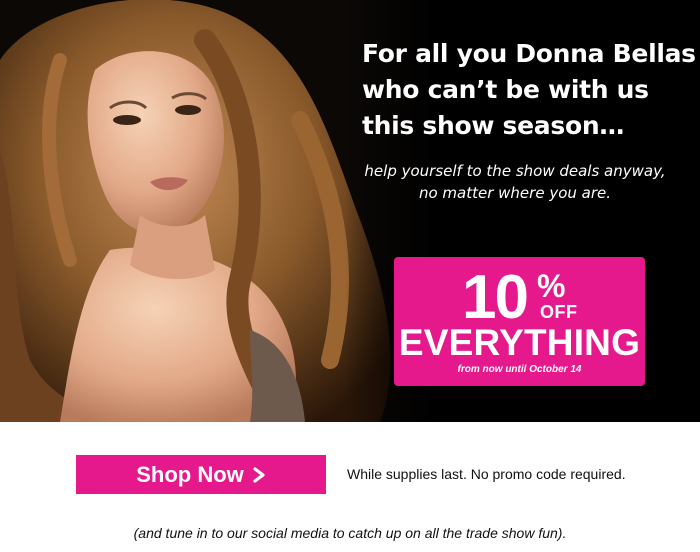  What do you see at coordinates (515, 171) in the screenshot?
I see `subtext-line: help yourself to the show deals anyway,` at bounding box center [515, 171].